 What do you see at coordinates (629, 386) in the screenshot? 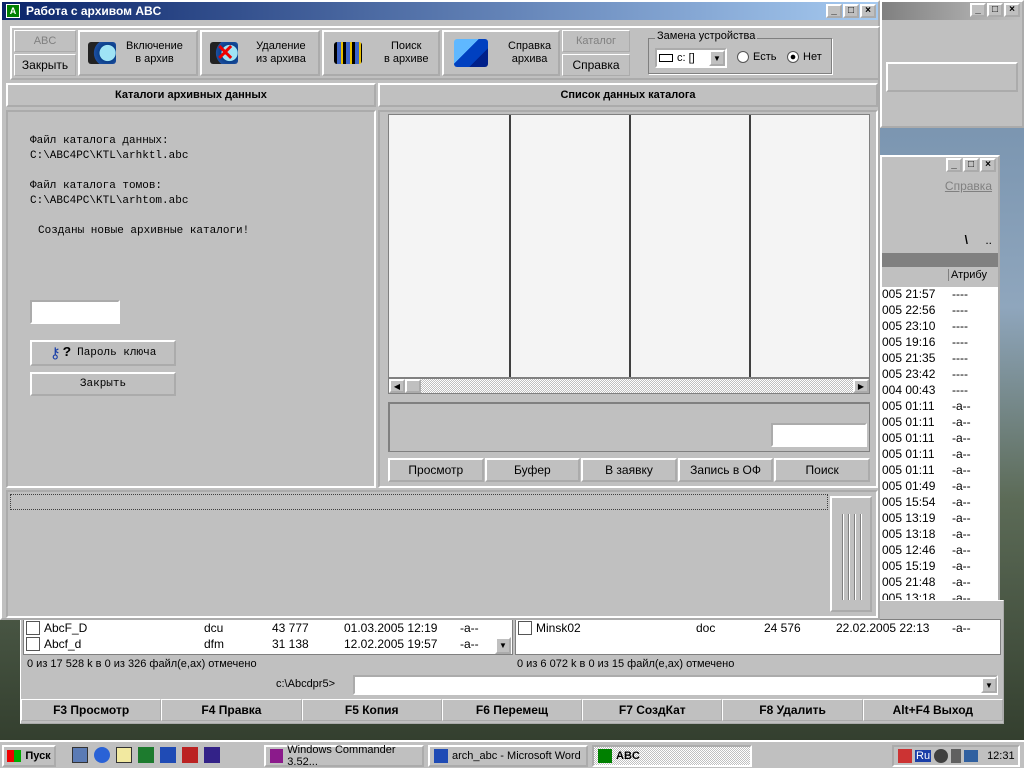
I see `horizontal-scrollbar: ◀ ▶` at bounding box center [629, 386].